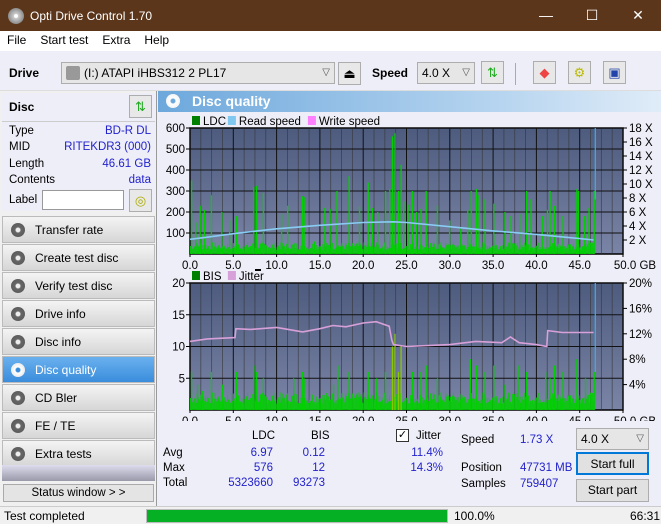 Image resolution: width=661 pixels, height=524 pixels. What do you see at coordinates (78, 313) in the screenshot?
I see `nav-drive-info: Drive info` at bounding box center [78, 313].